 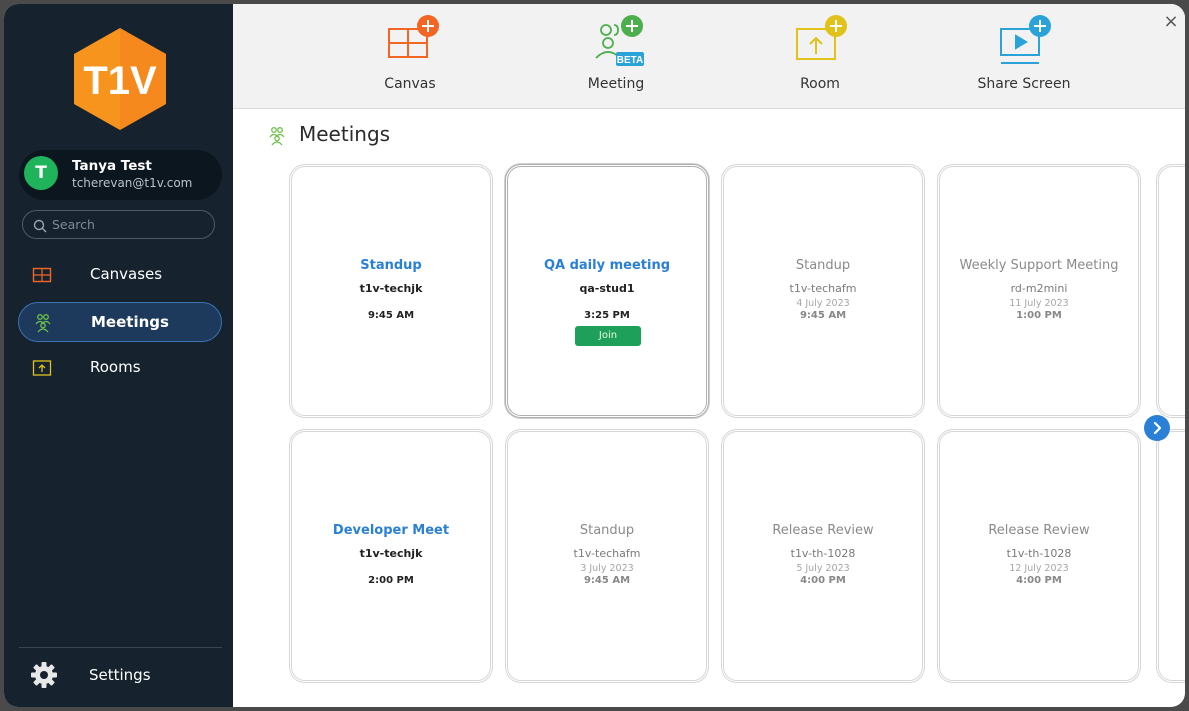 What do you see at coordinates (120, 175) in the screenshot?
I see `user-profile: T Tanya Test tcherevan@t1v.com` at bounding box center [120, 175].